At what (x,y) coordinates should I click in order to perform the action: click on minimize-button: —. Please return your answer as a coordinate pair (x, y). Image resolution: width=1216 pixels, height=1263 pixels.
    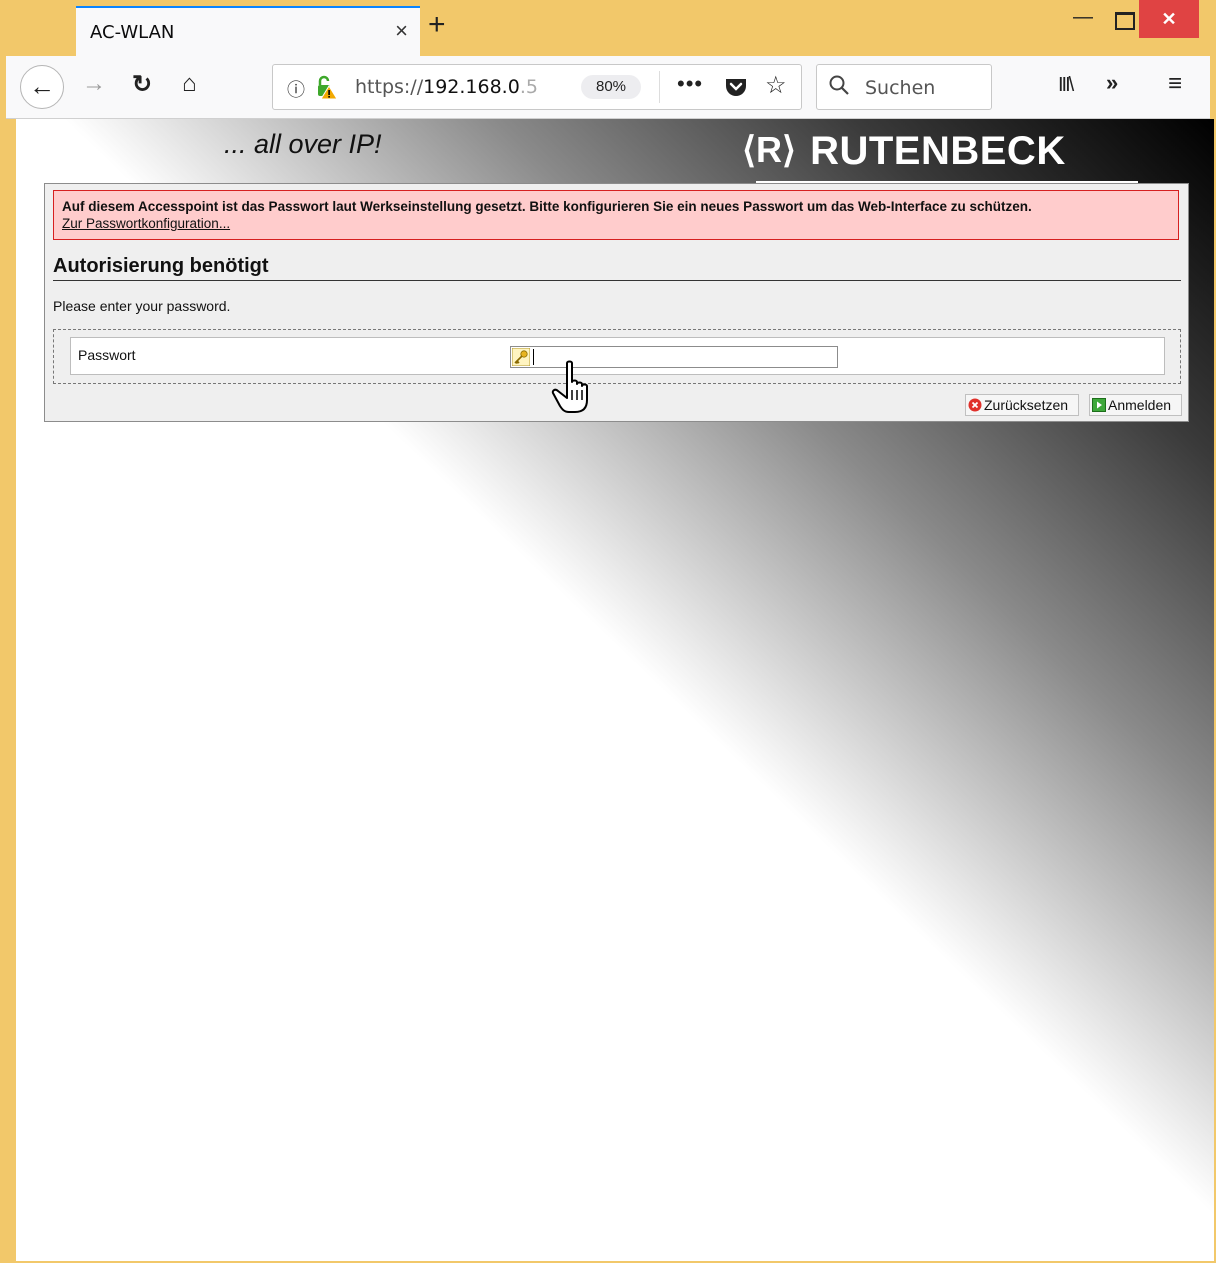
    Looking at the image, I should click on (1083, 26).